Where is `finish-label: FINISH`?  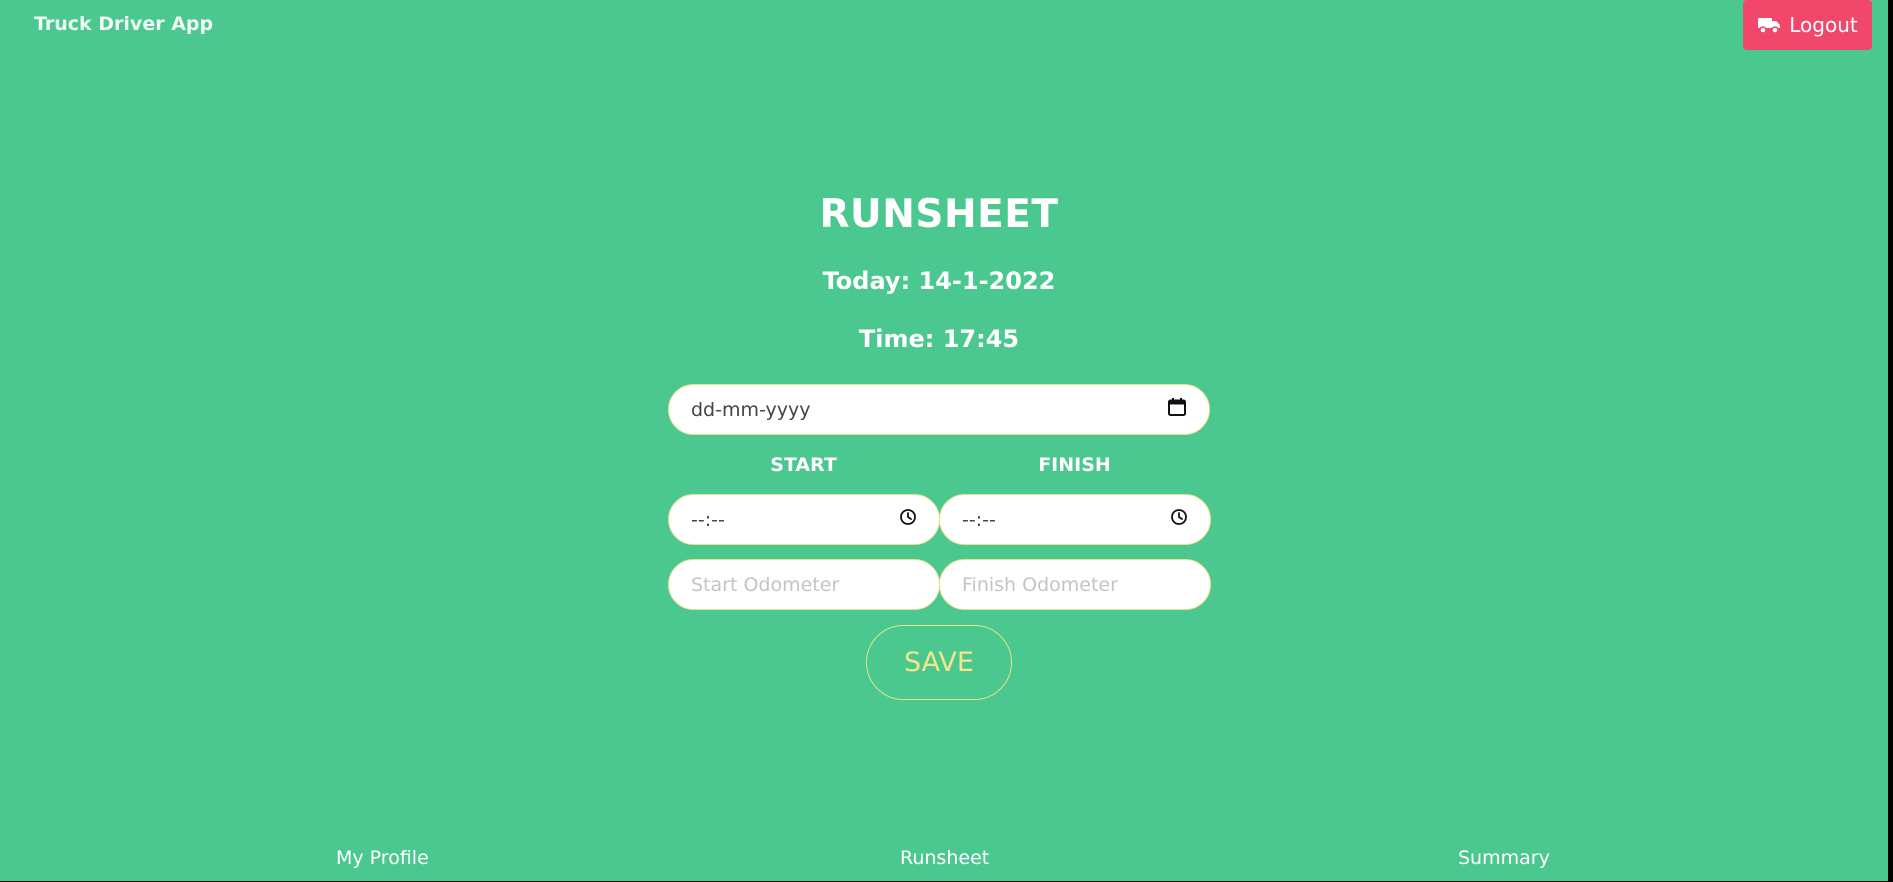
finish-label: FINISH is located at coordinates (1074, 465).